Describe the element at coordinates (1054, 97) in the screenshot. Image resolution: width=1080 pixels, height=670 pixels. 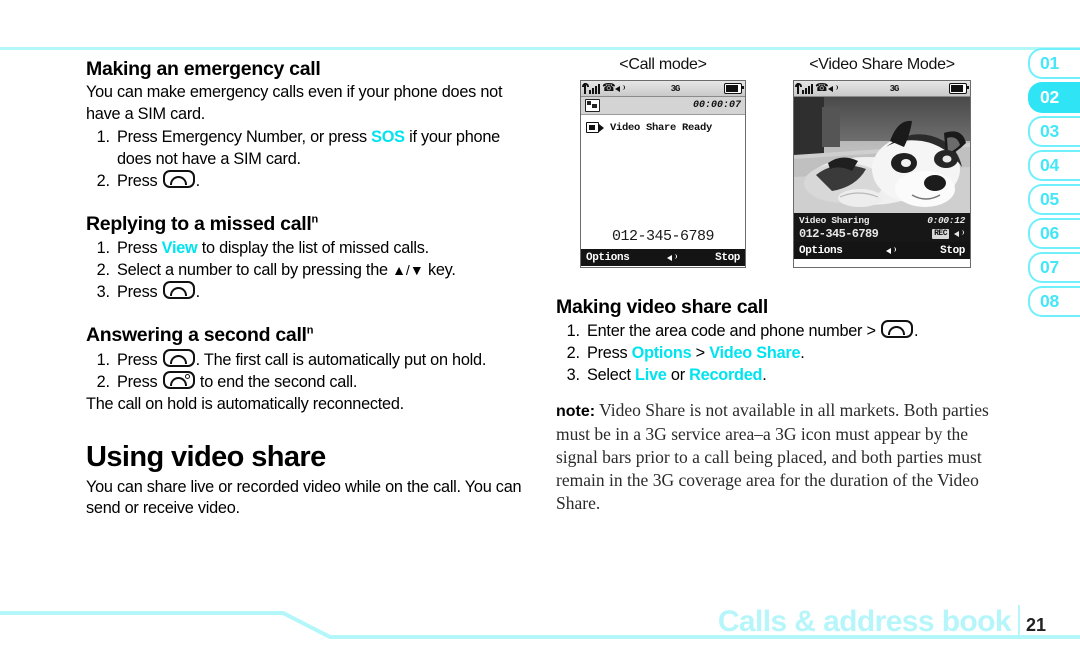
I see `chapter-tab-02: 02` at that location.